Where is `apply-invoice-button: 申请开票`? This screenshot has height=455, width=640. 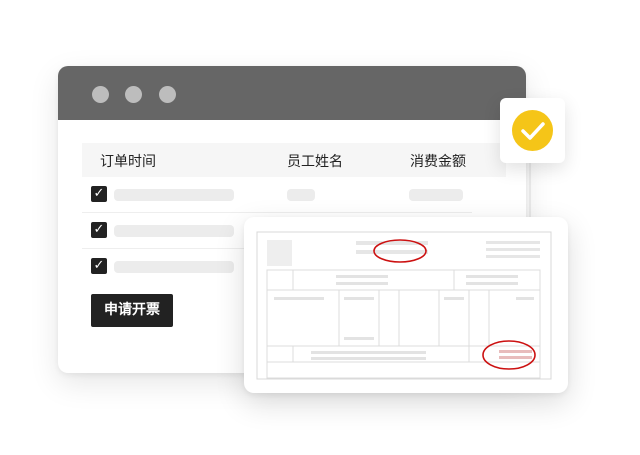
apply-invoice-button: 申请开票 is located at coordinates (132, 310).